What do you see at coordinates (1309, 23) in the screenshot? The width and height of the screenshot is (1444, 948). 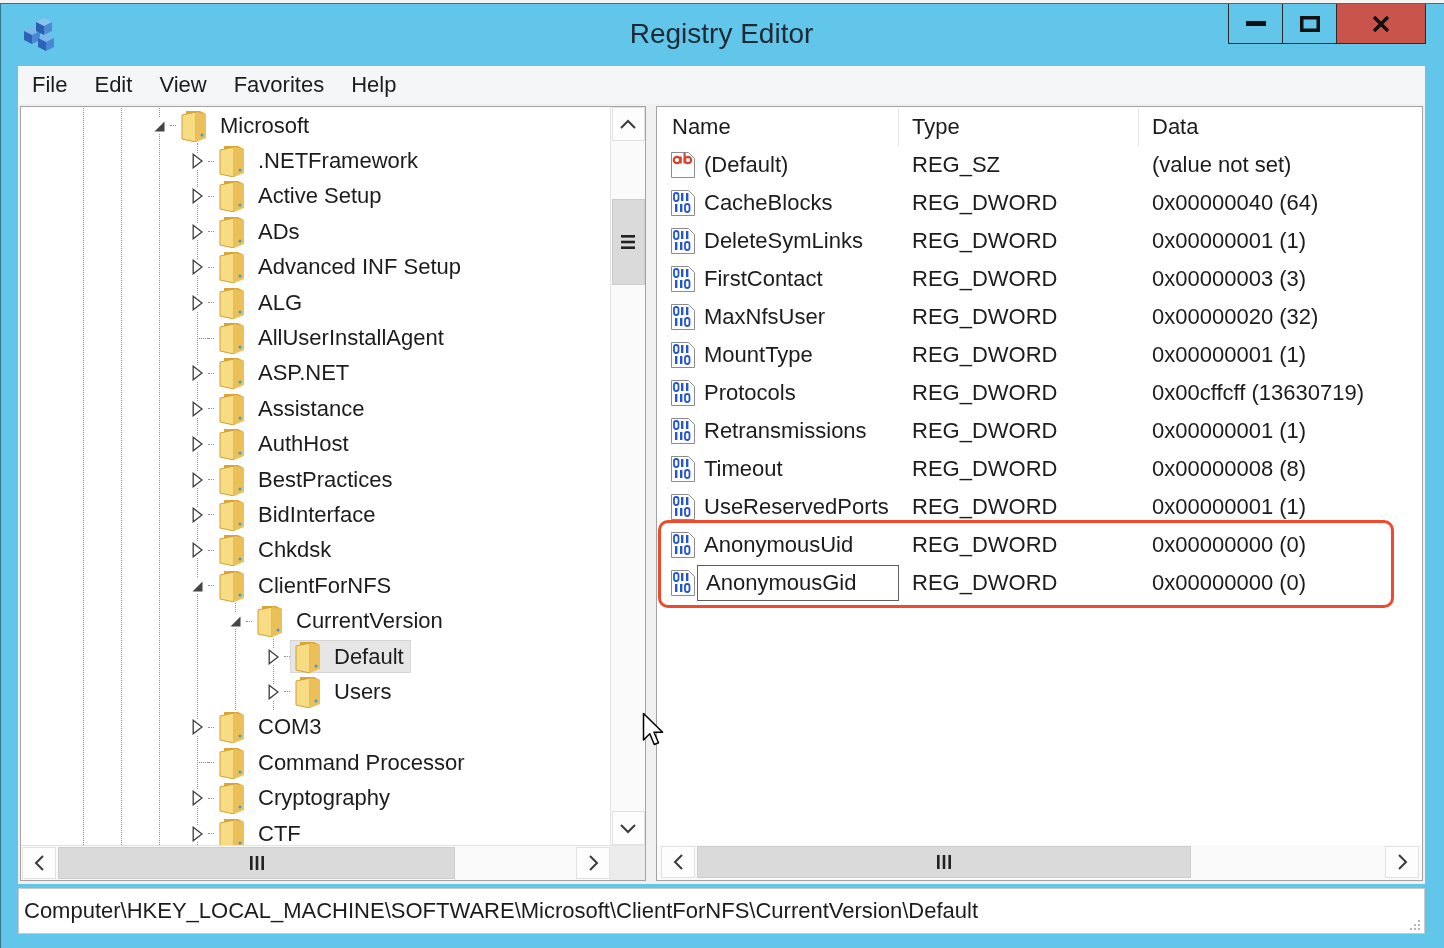 I see `maximize-icon` at bounding box center [1309, 23].